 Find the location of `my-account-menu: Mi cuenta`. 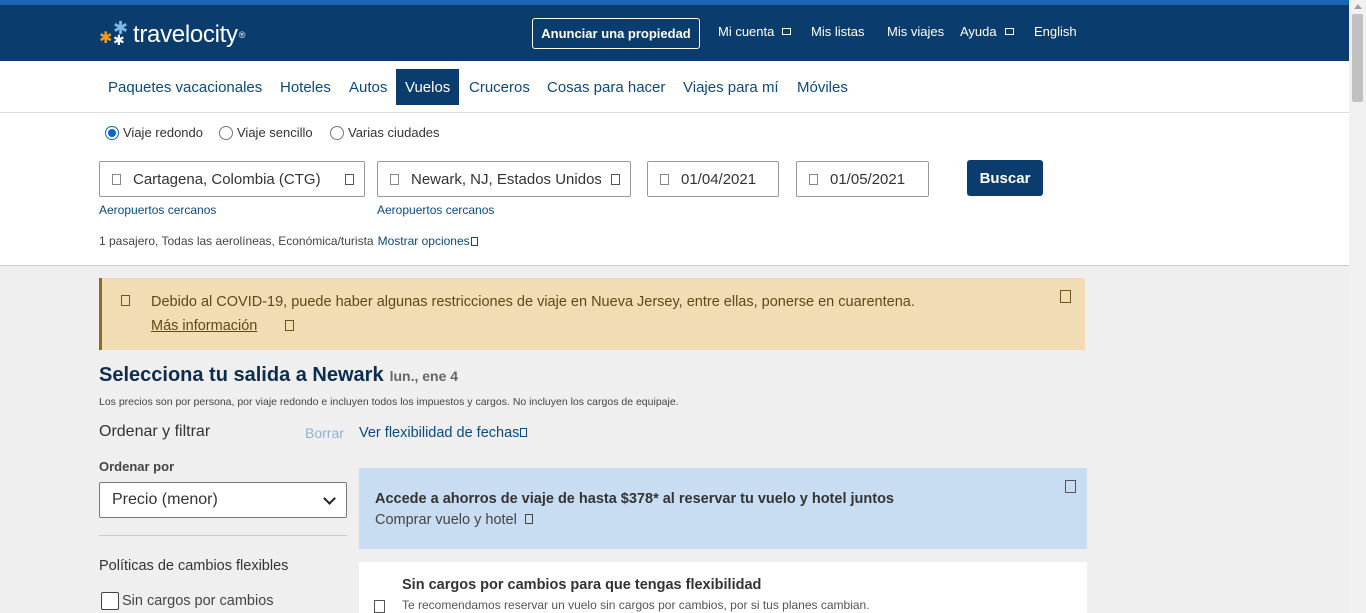

my-account-menu: Mi cuenta is located at coordinates (755, 31).